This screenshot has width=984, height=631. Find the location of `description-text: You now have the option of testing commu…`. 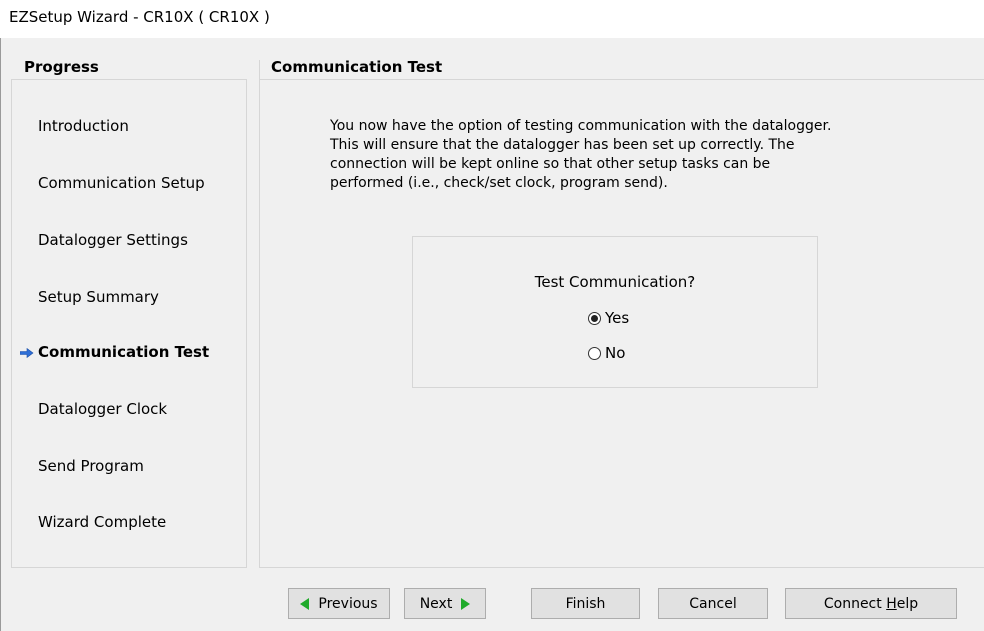

description-text: You now have the option of testing commu… is located at coordinates (581, 154).